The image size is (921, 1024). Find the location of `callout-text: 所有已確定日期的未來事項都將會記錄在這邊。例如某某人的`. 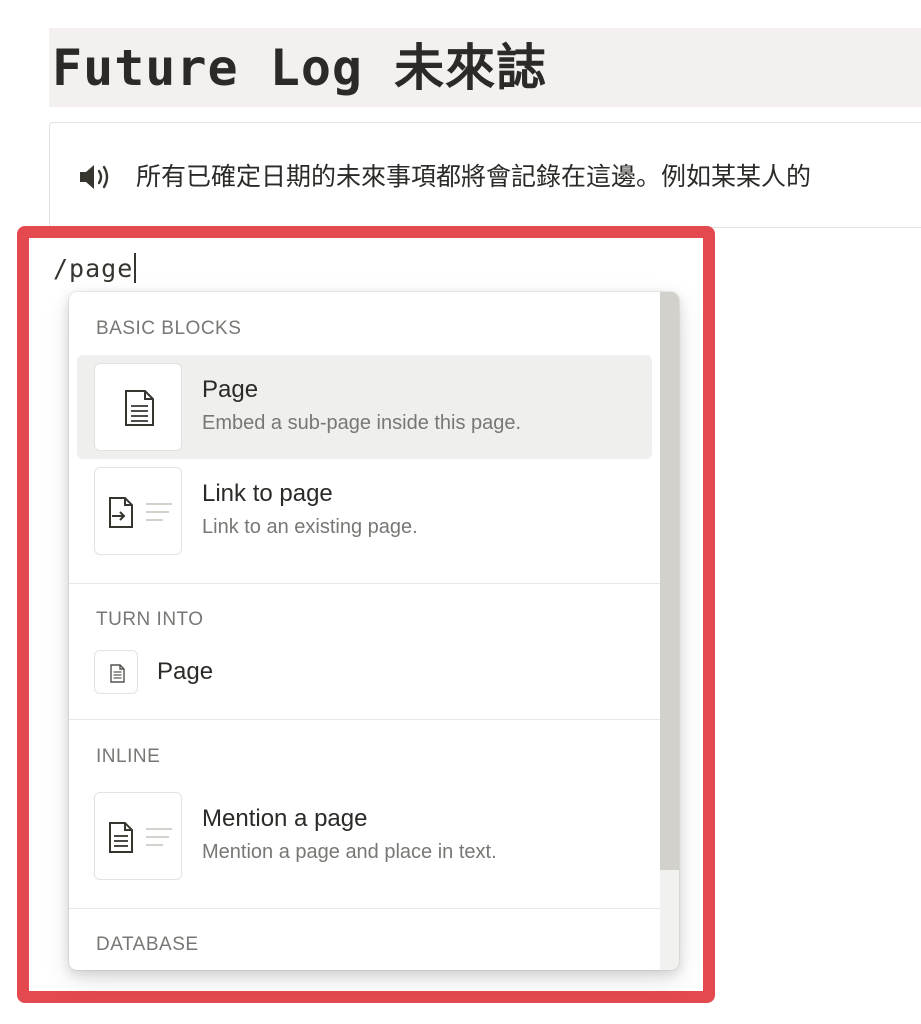

callout-text: 所有已確定日期的未來事項都將會記錄在這邊。例如某某人的 is located at coordinates (473, 177).